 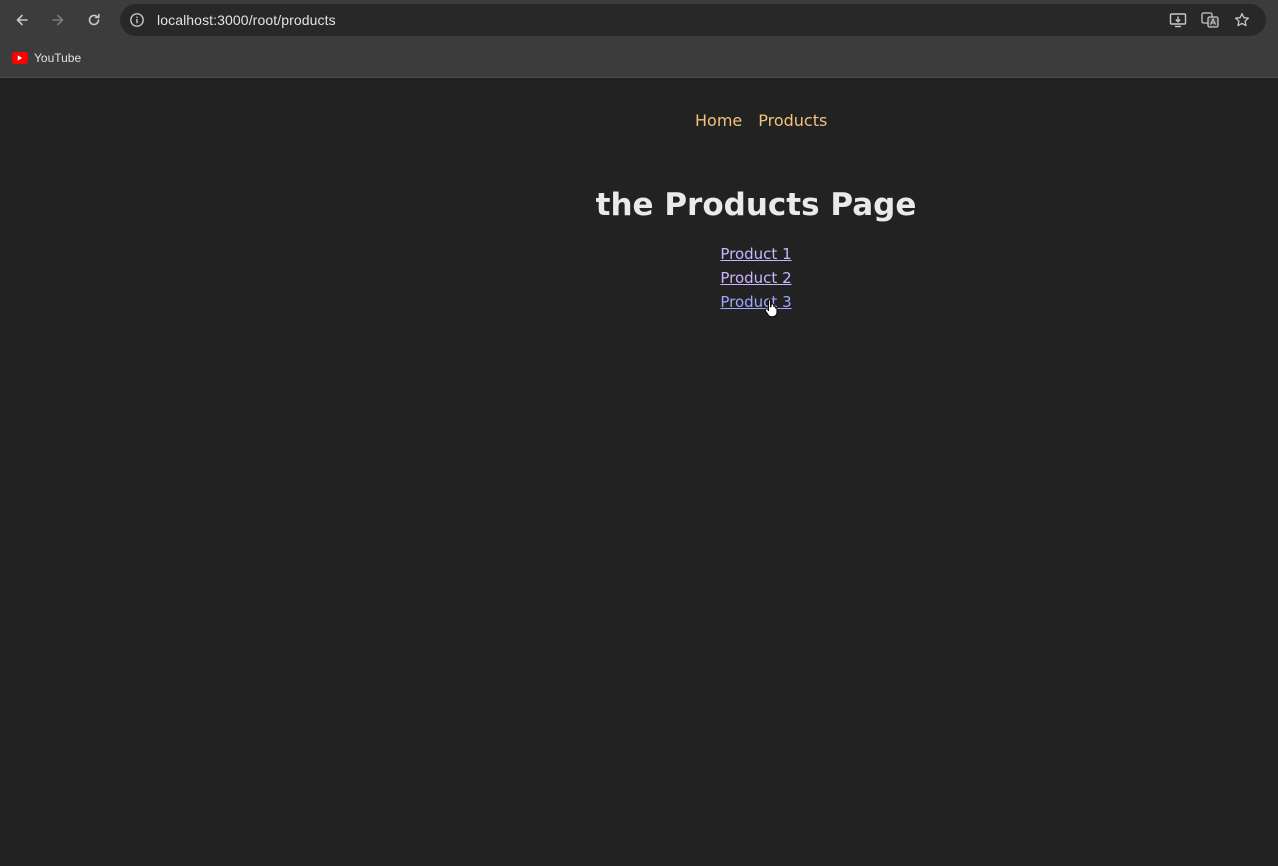 What do you see at coordinates (20, 58) in the screenshot?
I see `youtube-icon` at bounding box center [20, 58].